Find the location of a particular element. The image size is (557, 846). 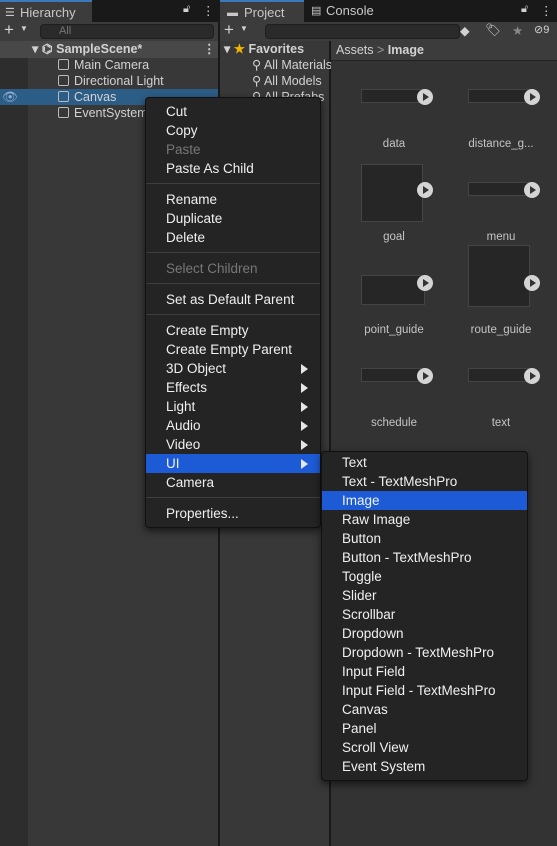

submenu-item-scrollbar: Scrollbar is located at coordinates (424, 614).